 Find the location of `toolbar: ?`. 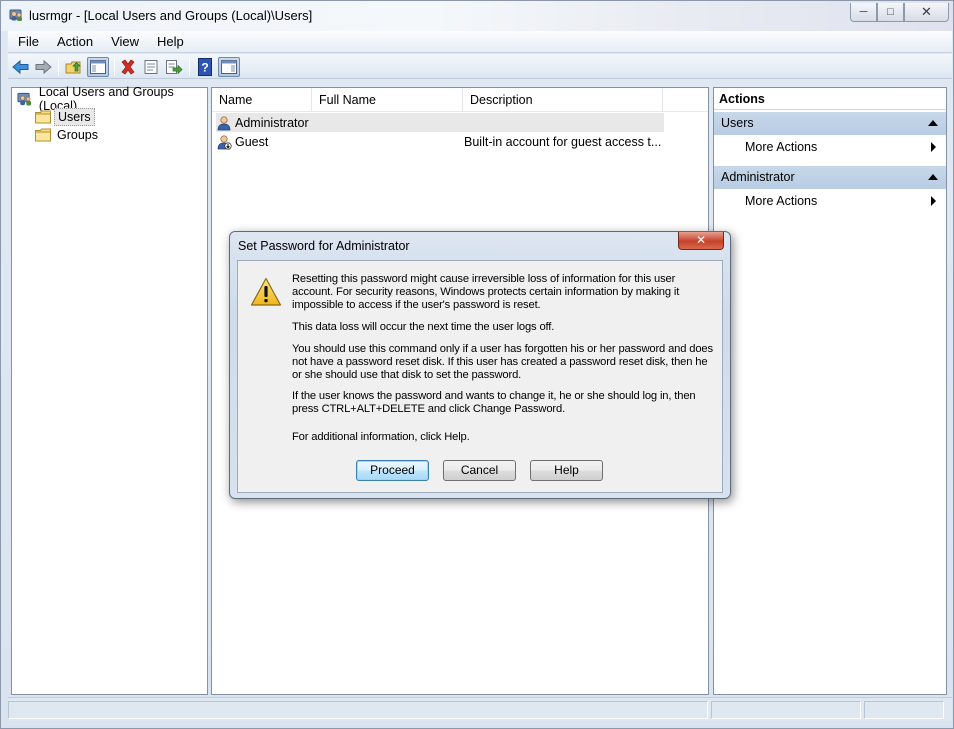

toolbar: ? is located at coordinates (480, 66).